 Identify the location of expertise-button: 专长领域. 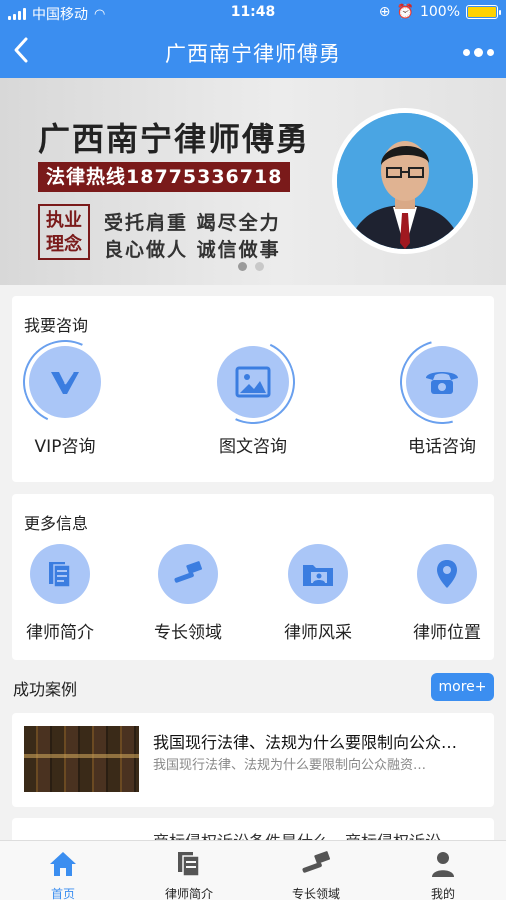
(188, 593).